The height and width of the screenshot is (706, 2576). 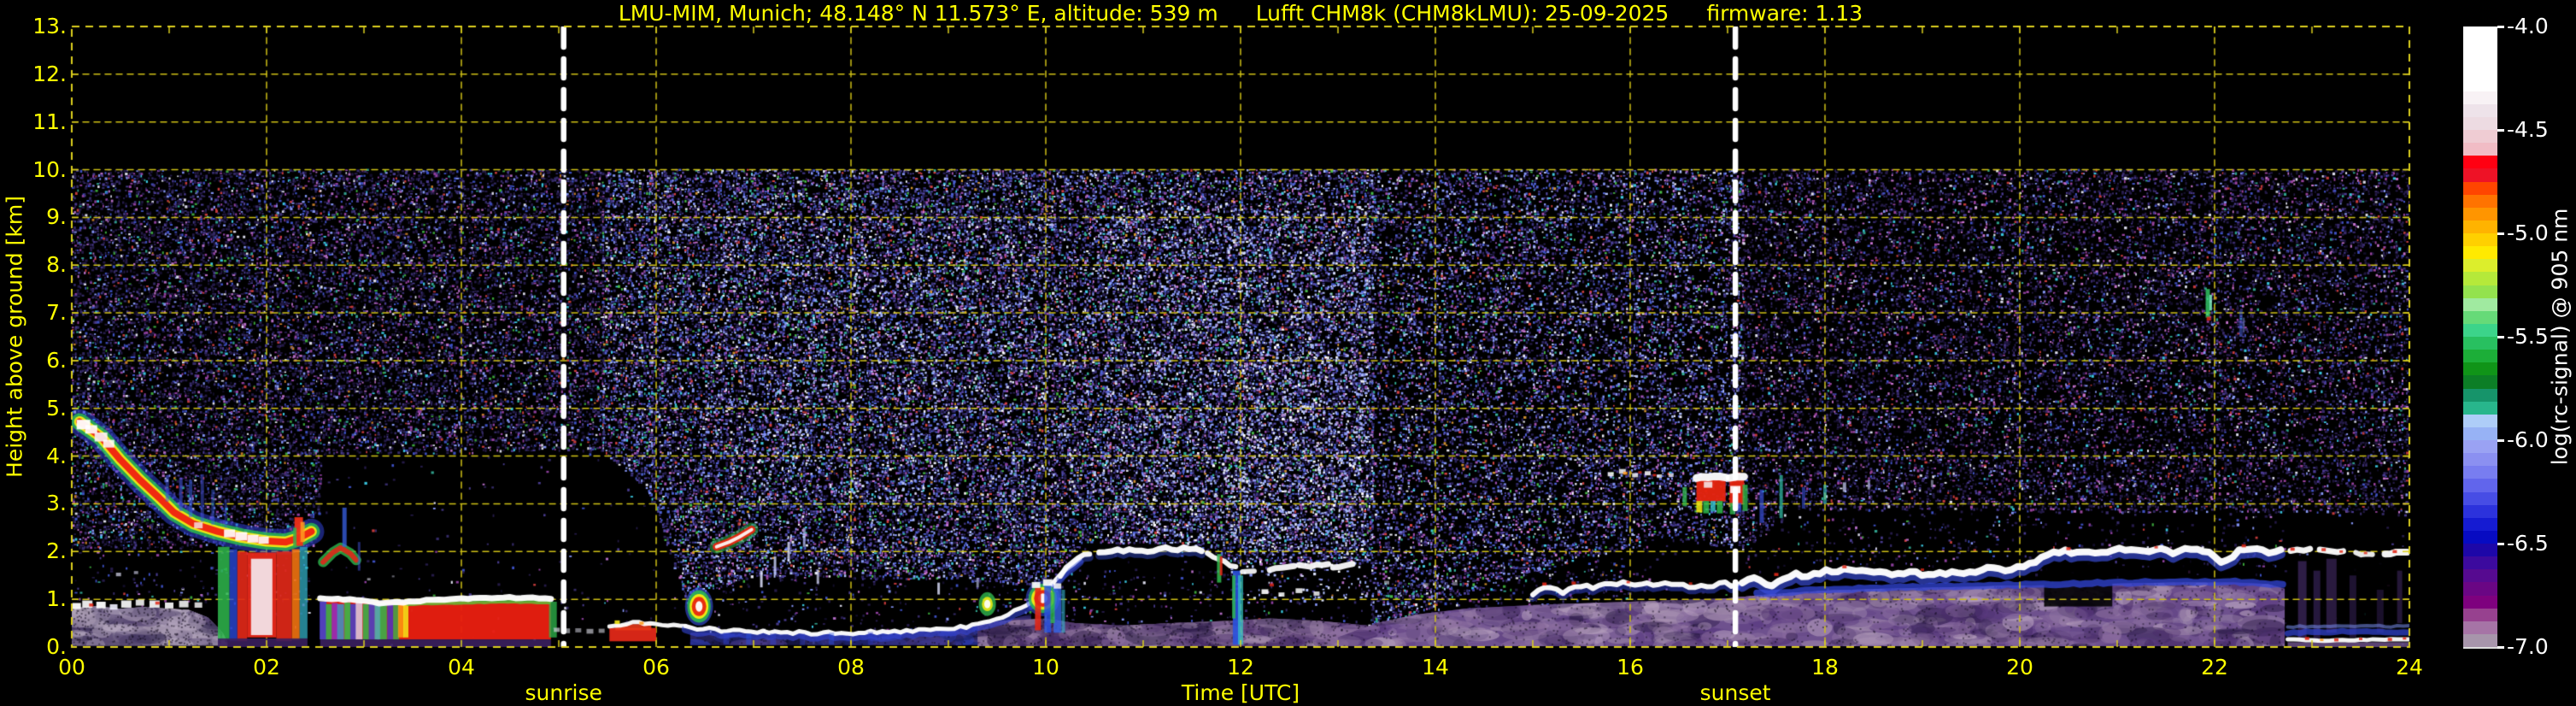 What do you see at coordinates (656, 667) in the screenshot?
I see `x-tick-label: 06` at bounding box center [656, 667].